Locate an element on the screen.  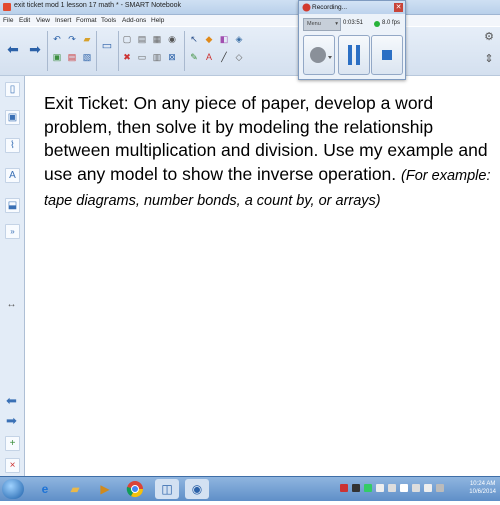
copy-icon: ▤ is located at coordinates (142, 39).